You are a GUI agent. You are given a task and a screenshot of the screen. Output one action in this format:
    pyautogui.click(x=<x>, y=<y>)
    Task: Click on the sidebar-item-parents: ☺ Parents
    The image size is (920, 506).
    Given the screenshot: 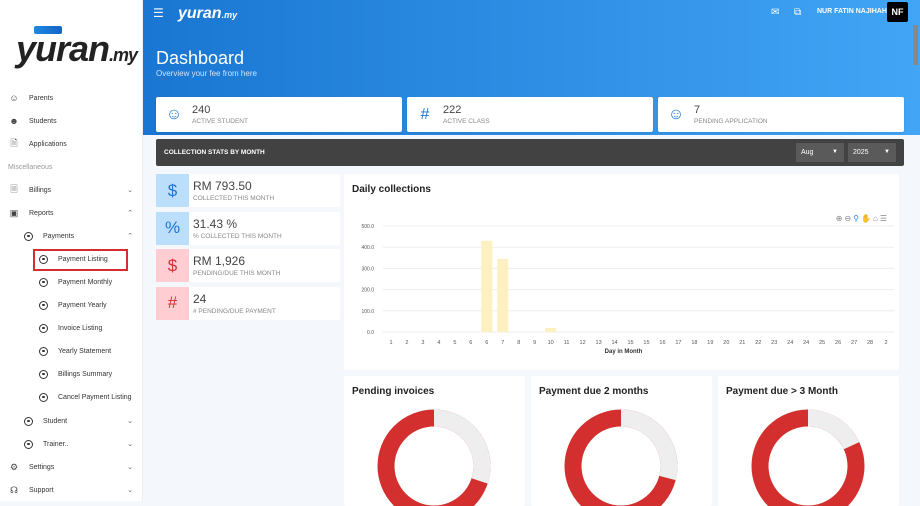 What is the action you would take?
    pyautogui.click(x=71, y=98)
    